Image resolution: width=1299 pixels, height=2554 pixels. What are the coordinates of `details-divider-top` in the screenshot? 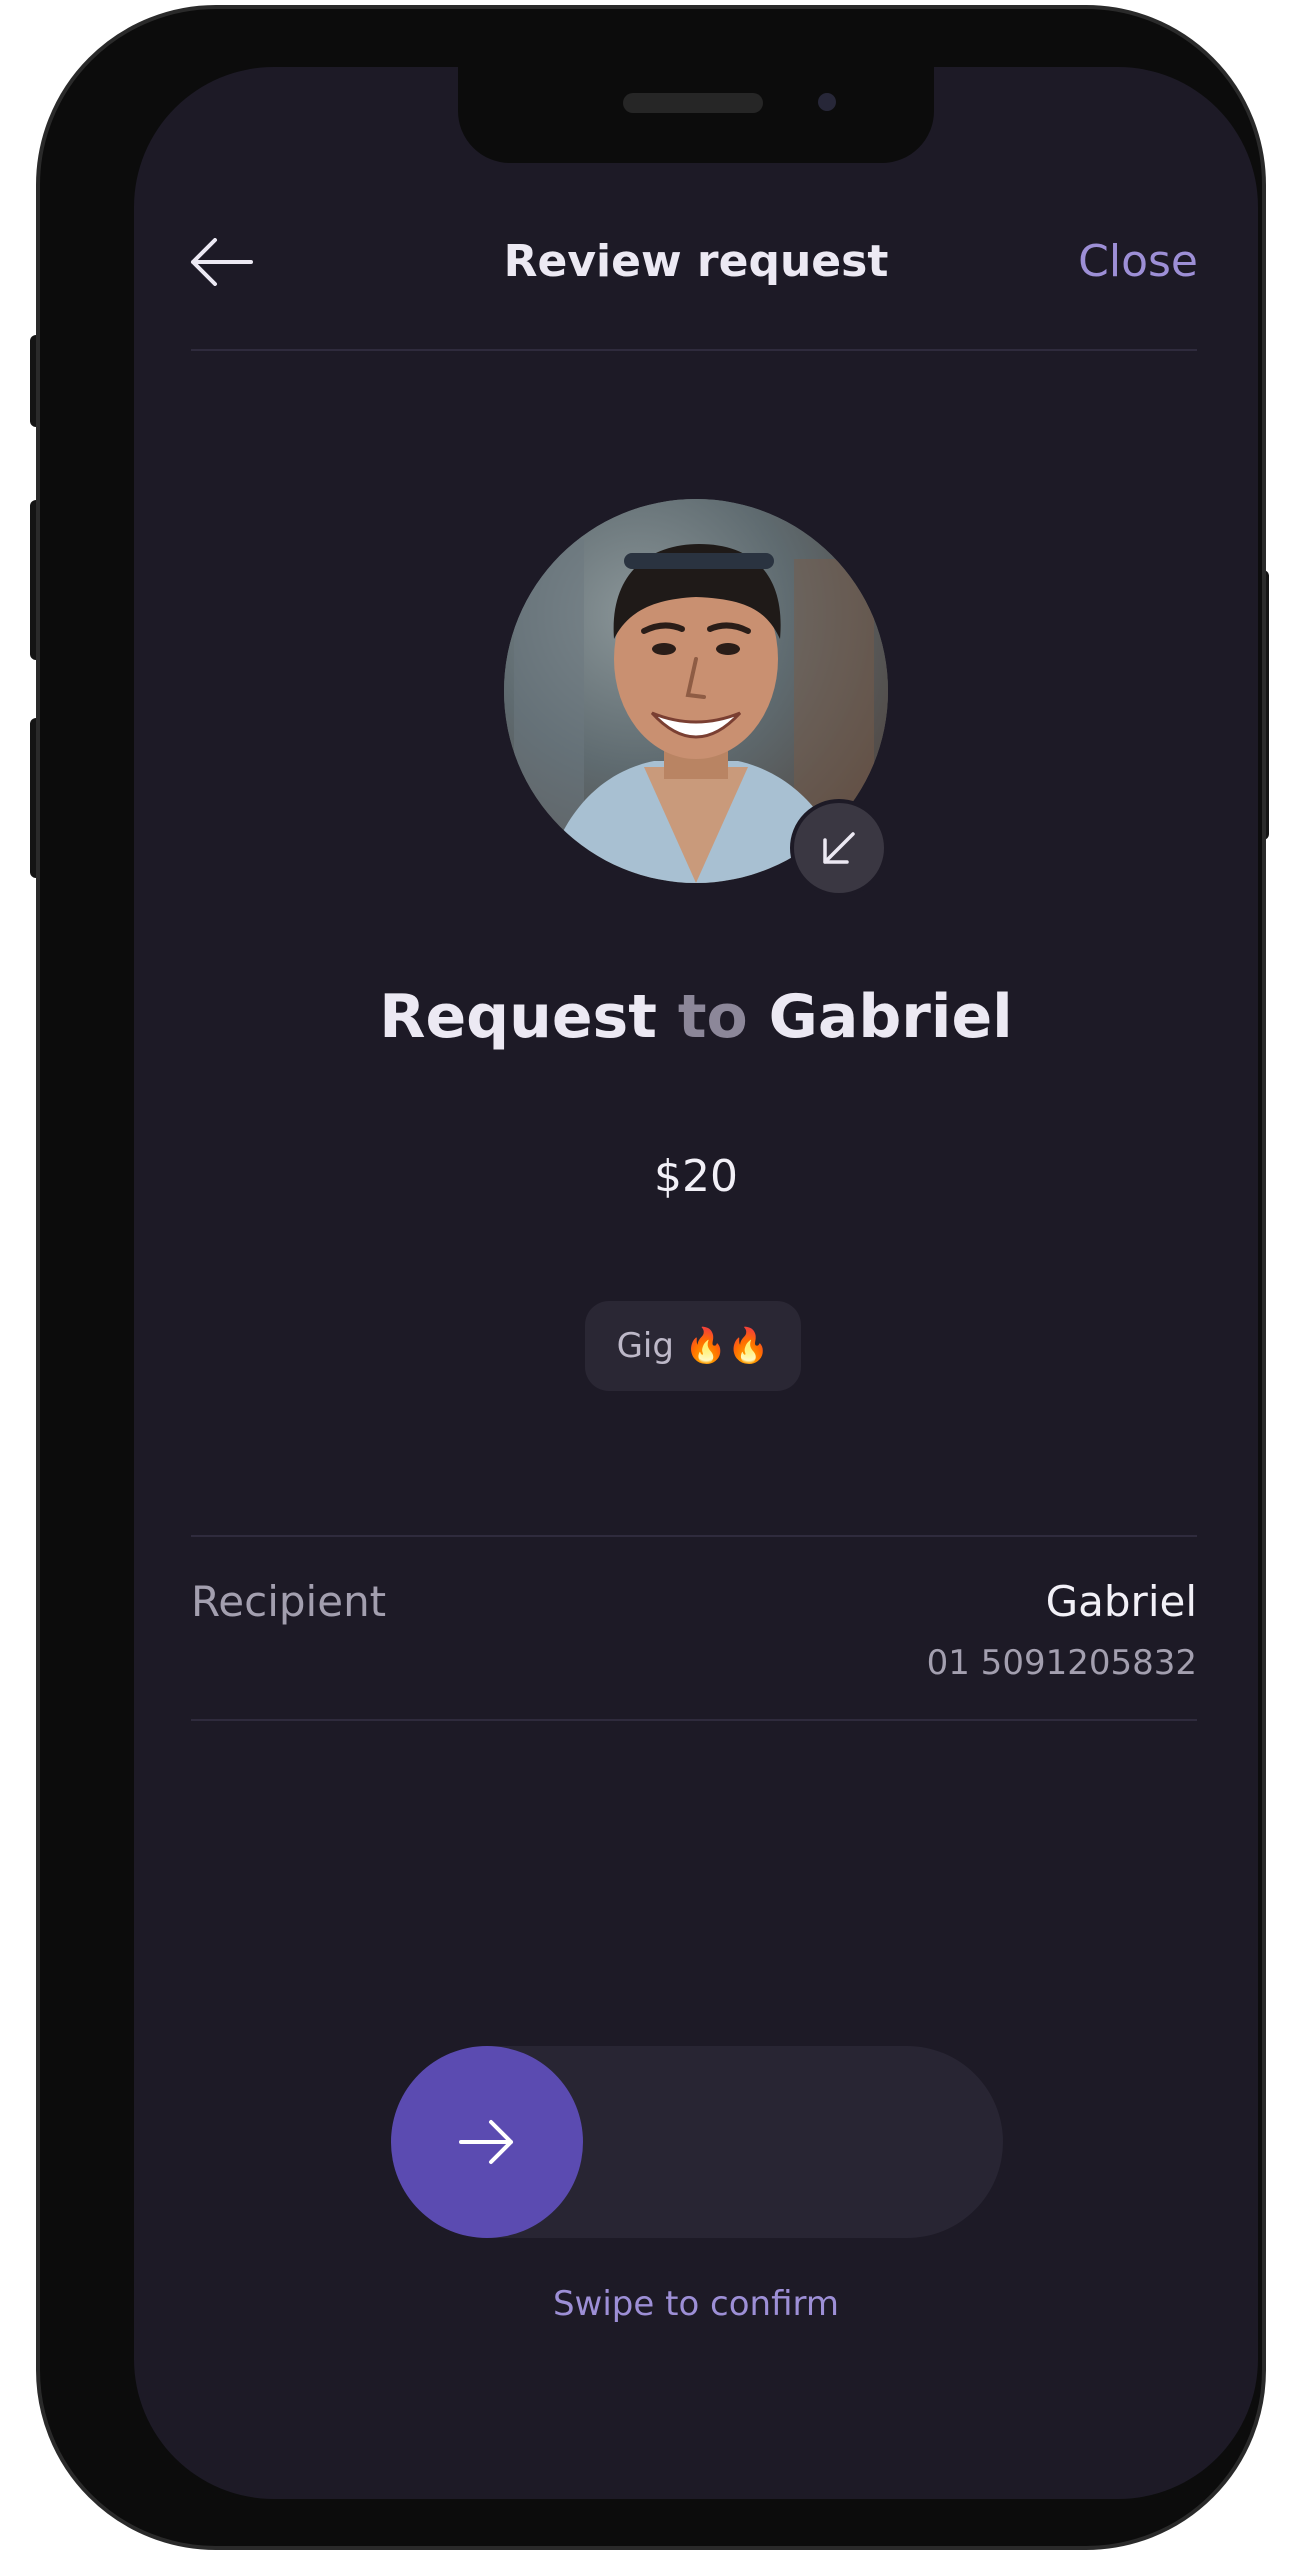 It's located at (694, 1536).